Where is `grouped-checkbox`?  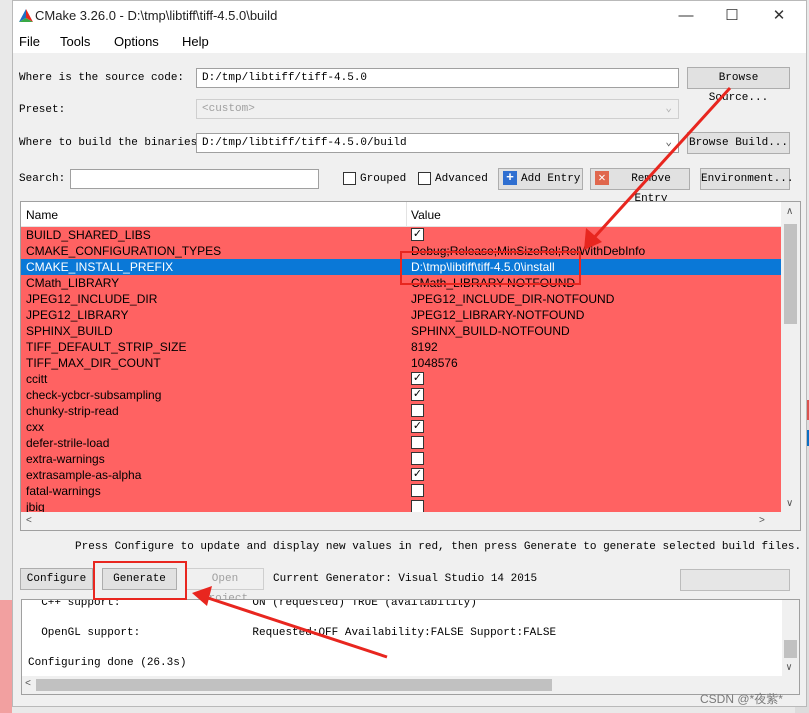
grouped-checkbox is located at coordinates (349, 178).